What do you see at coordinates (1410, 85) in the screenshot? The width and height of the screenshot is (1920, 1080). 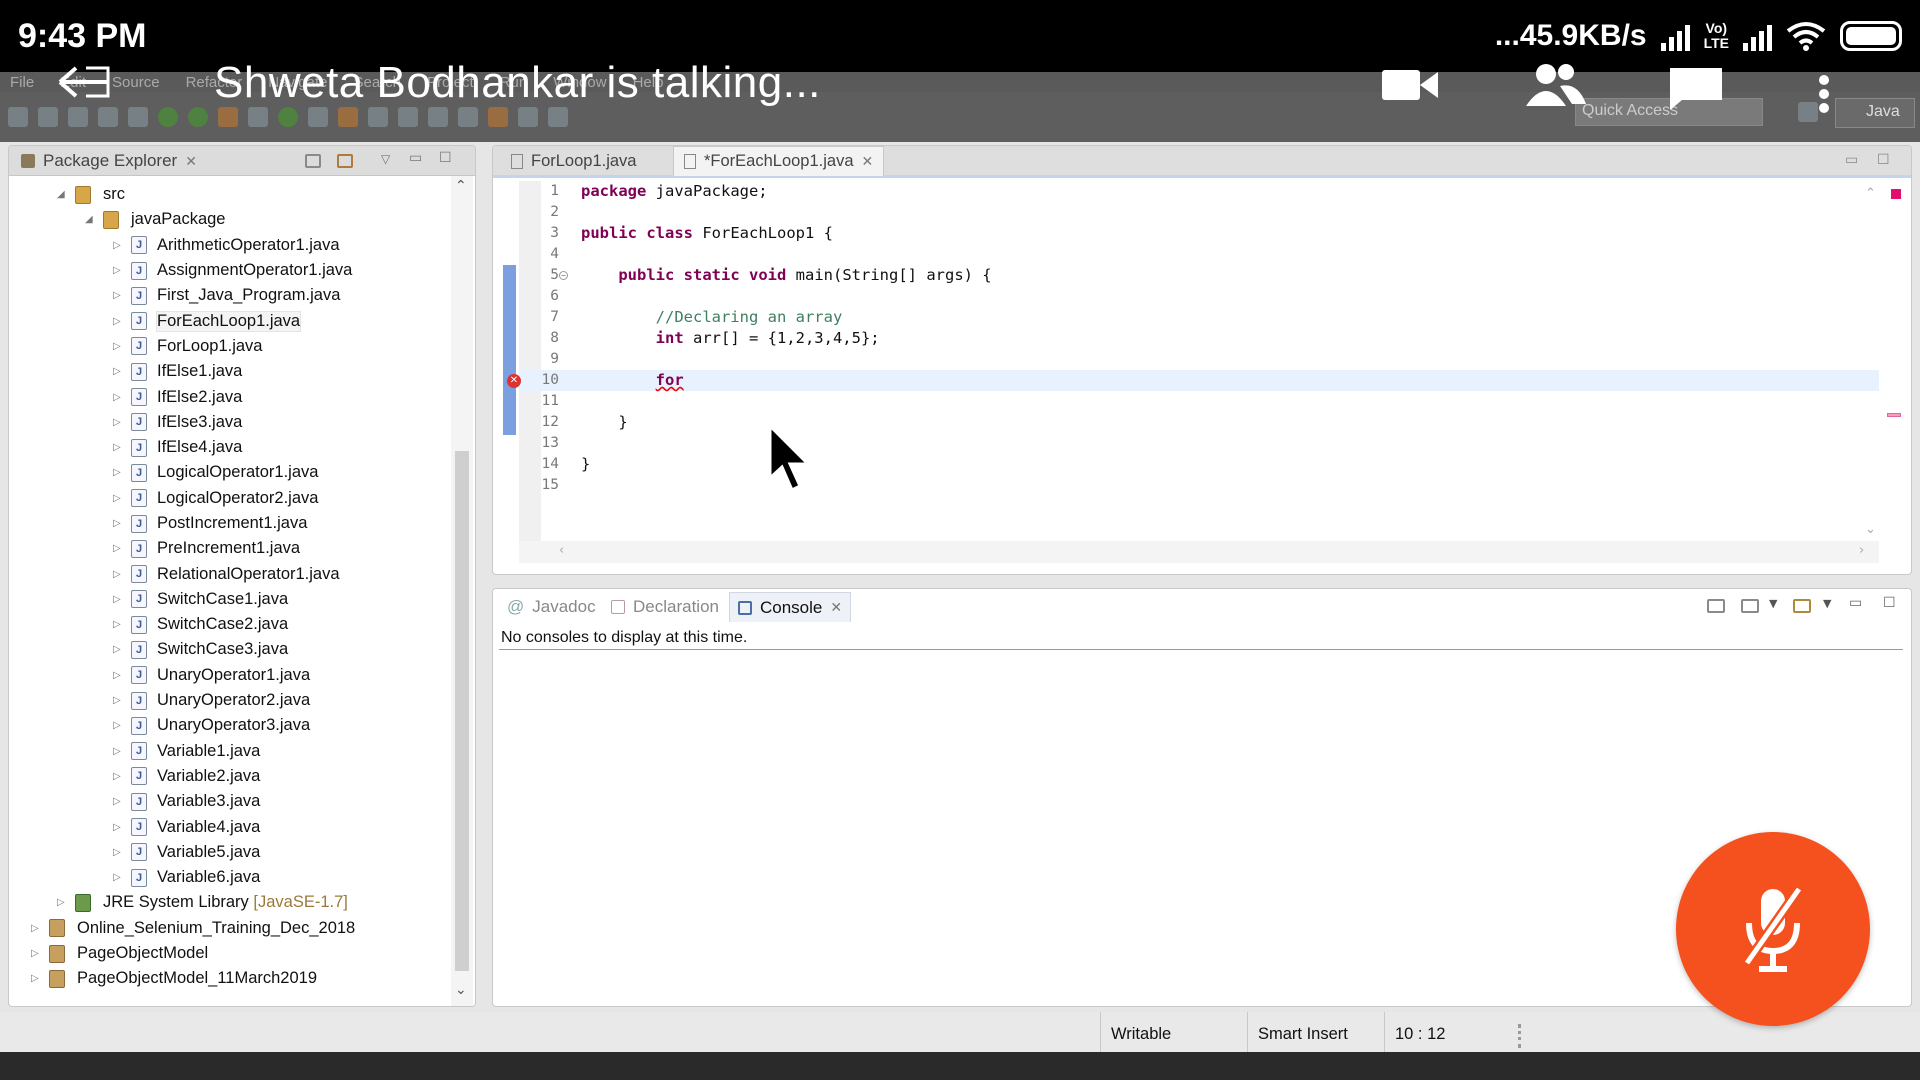 I see `video-camera-icon` at bounding box center [1410, 85].